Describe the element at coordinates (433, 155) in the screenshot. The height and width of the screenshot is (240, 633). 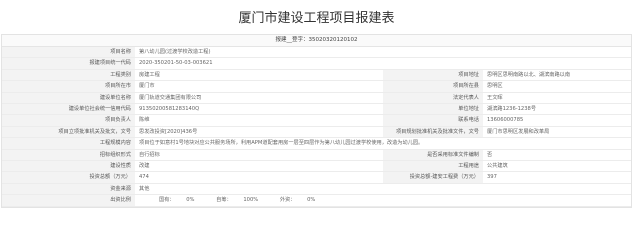
I see `row-label-2: 是否采用标准文件编制` at that location.